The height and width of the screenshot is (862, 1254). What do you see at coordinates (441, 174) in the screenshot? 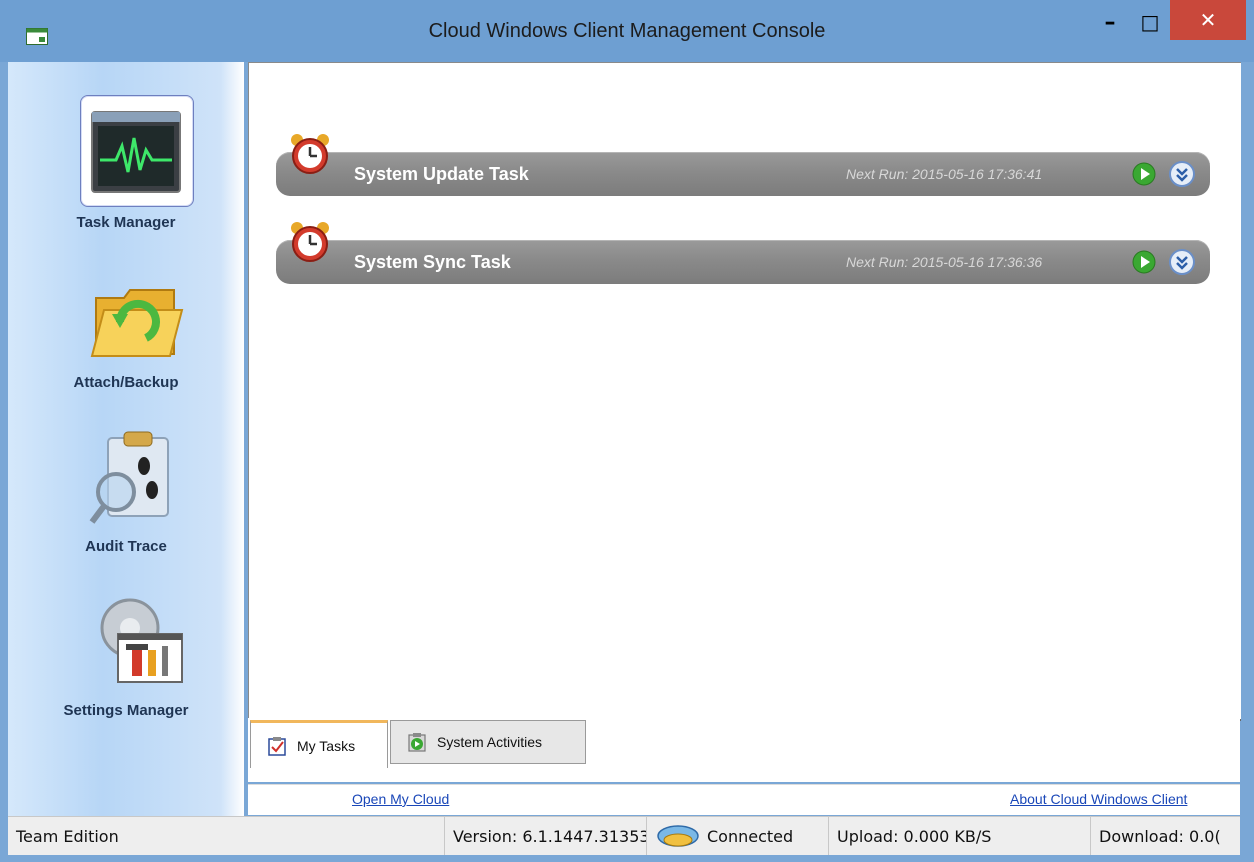
I see `task-name: System Update Task` at bounding box center [441, 174].